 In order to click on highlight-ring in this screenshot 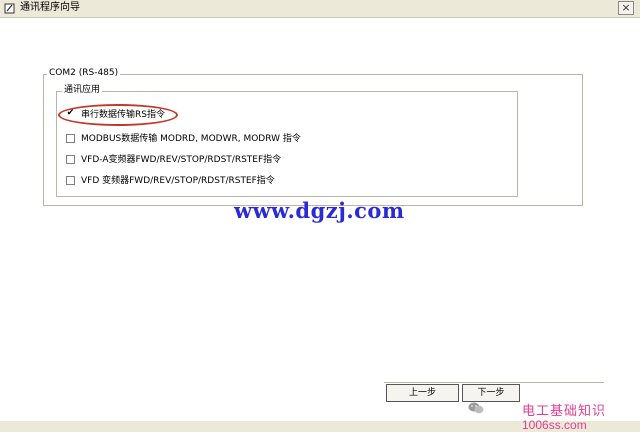, I will do `click(118, 115)`.